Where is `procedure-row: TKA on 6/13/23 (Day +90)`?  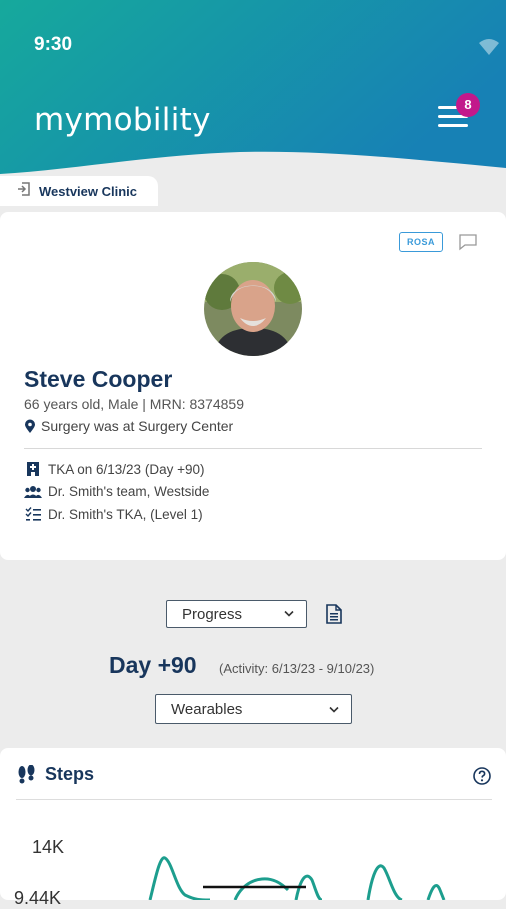 procedure-row: TKA on 6/13/23 (Day +90) is located at coordinates (114, 469).